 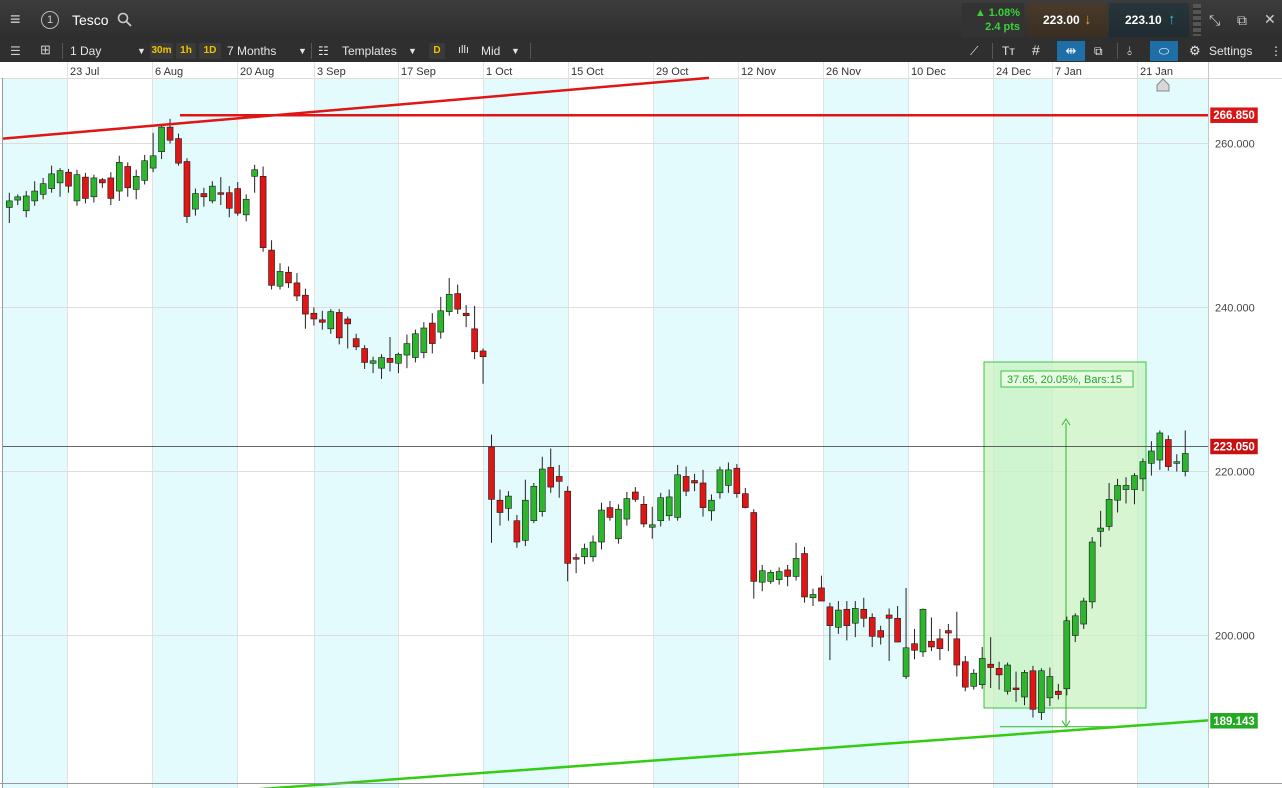 I want to click on popout-icon: ⧉, so click(x=1242, y=20).